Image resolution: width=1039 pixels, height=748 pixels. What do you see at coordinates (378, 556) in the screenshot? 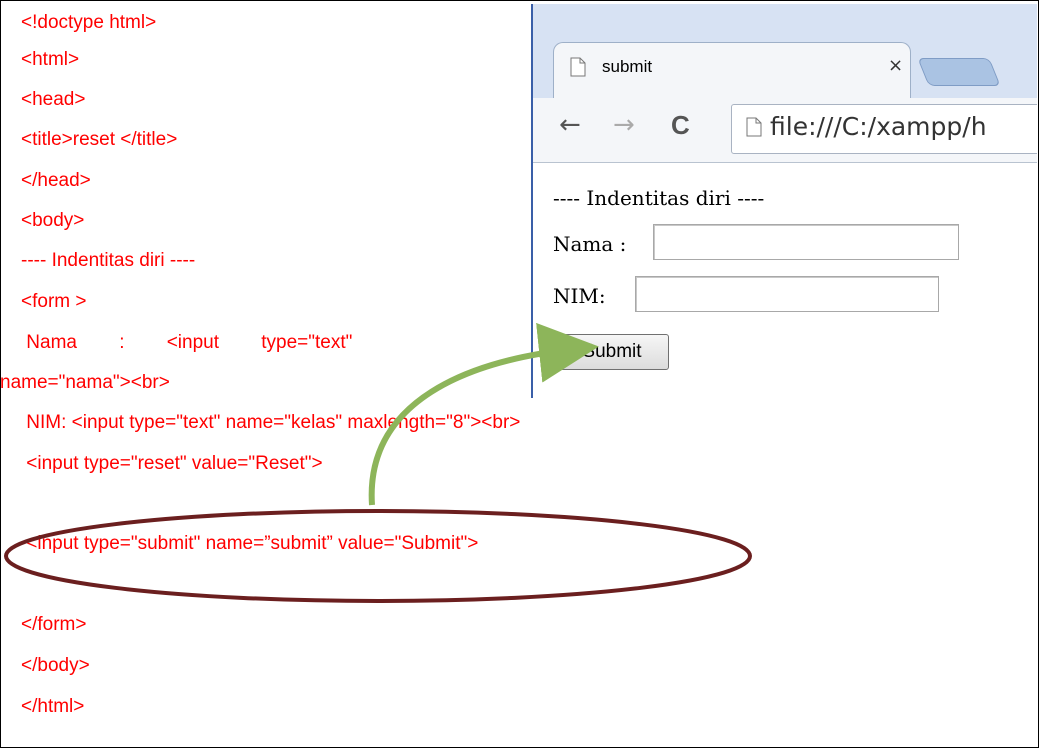
I see `highlight-ellipse` at bounding box center [378, 556].